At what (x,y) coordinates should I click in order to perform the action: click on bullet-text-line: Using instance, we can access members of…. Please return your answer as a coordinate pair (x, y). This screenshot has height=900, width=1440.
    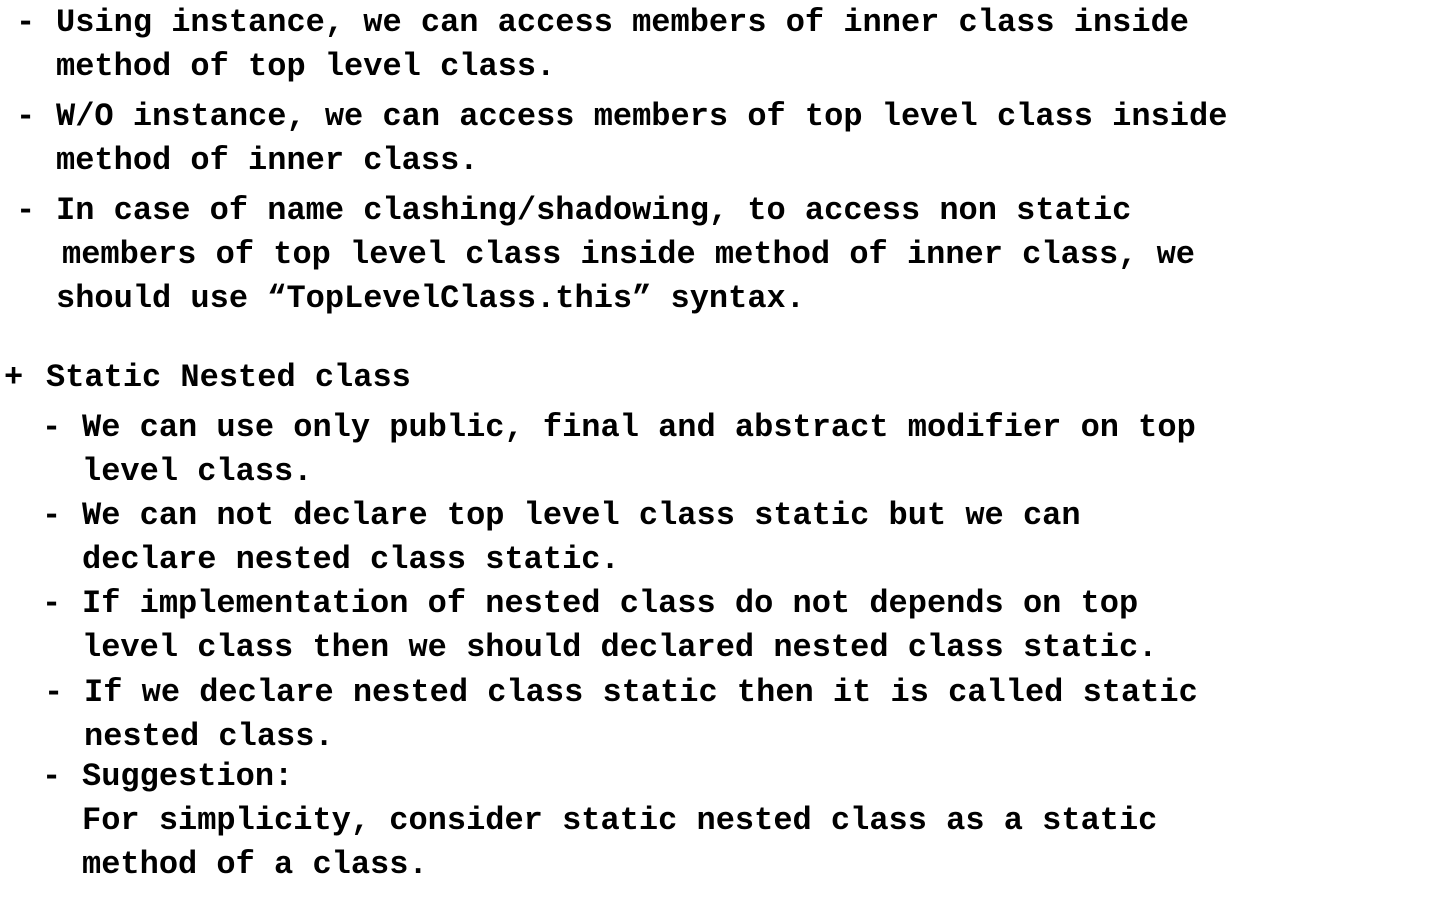
    Looking at the image, I should click on (622, 22).